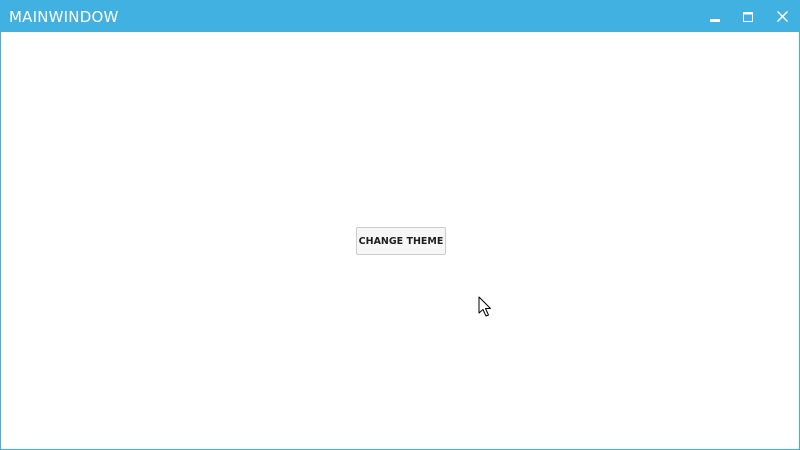  I want to click on close-button, so click(782, 16).